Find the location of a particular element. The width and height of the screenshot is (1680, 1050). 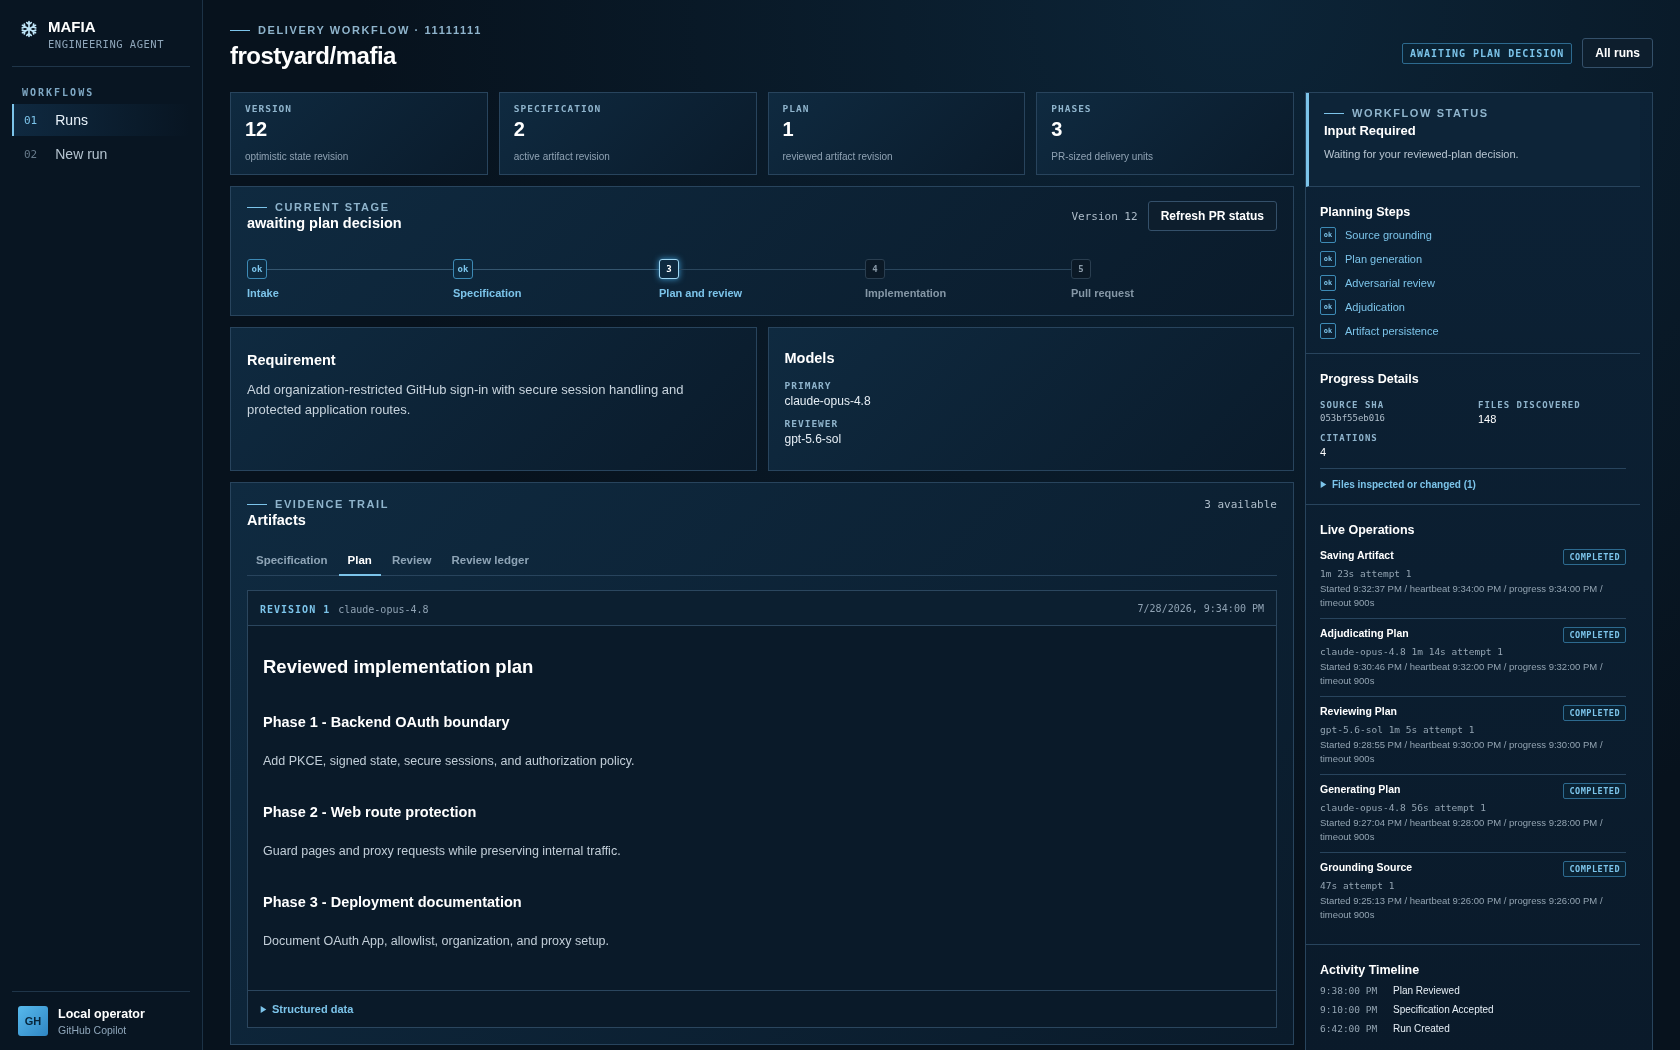

page-eyebrow: DELIVERY WORKFLOW · 11111111 is located at coordinates (370, 30).